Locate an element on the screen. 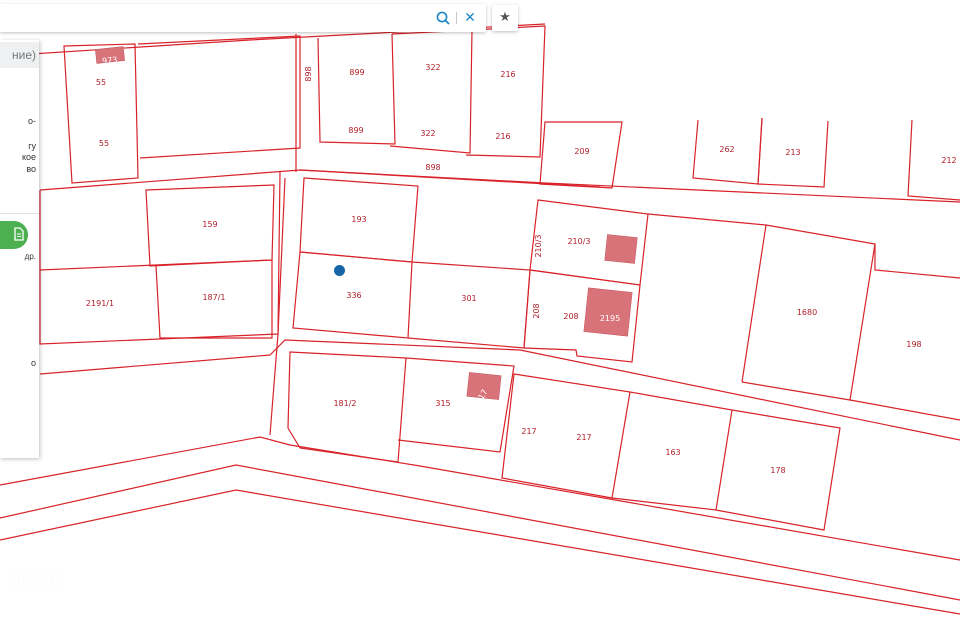 This screenshot has height=640, width=960. parcel-label: 163 is located at coordinates (672, 452).